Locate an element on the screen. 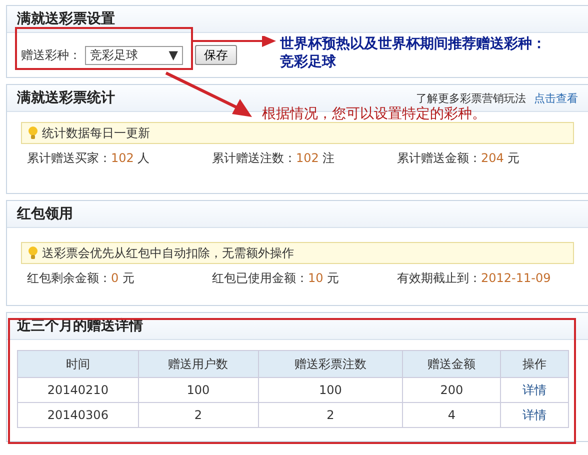 This screenshot has height=455, width=588. section-title: 红包领用 is located at coordinates (45, 214).